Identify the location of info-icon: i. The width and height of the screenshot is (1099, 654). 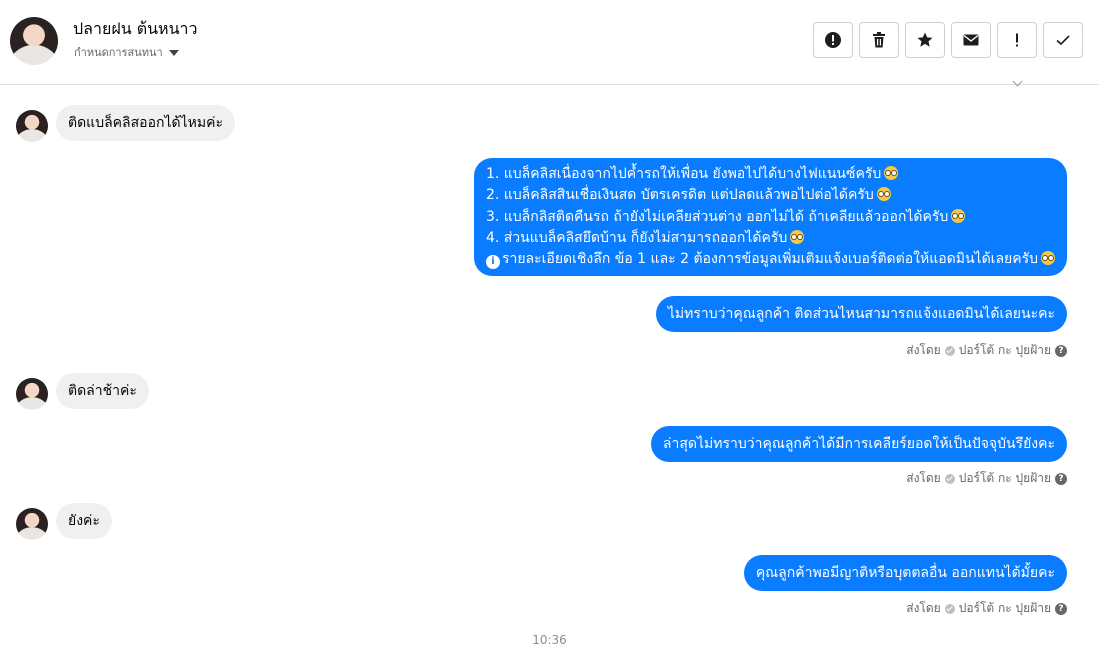
(492, 261).